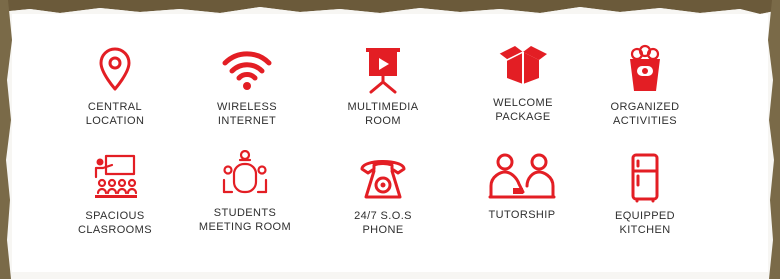 The height and width of the screenshot is (279, 780). I want to click on feature-tutorship: TUTORSHIP, so click(522, 187).